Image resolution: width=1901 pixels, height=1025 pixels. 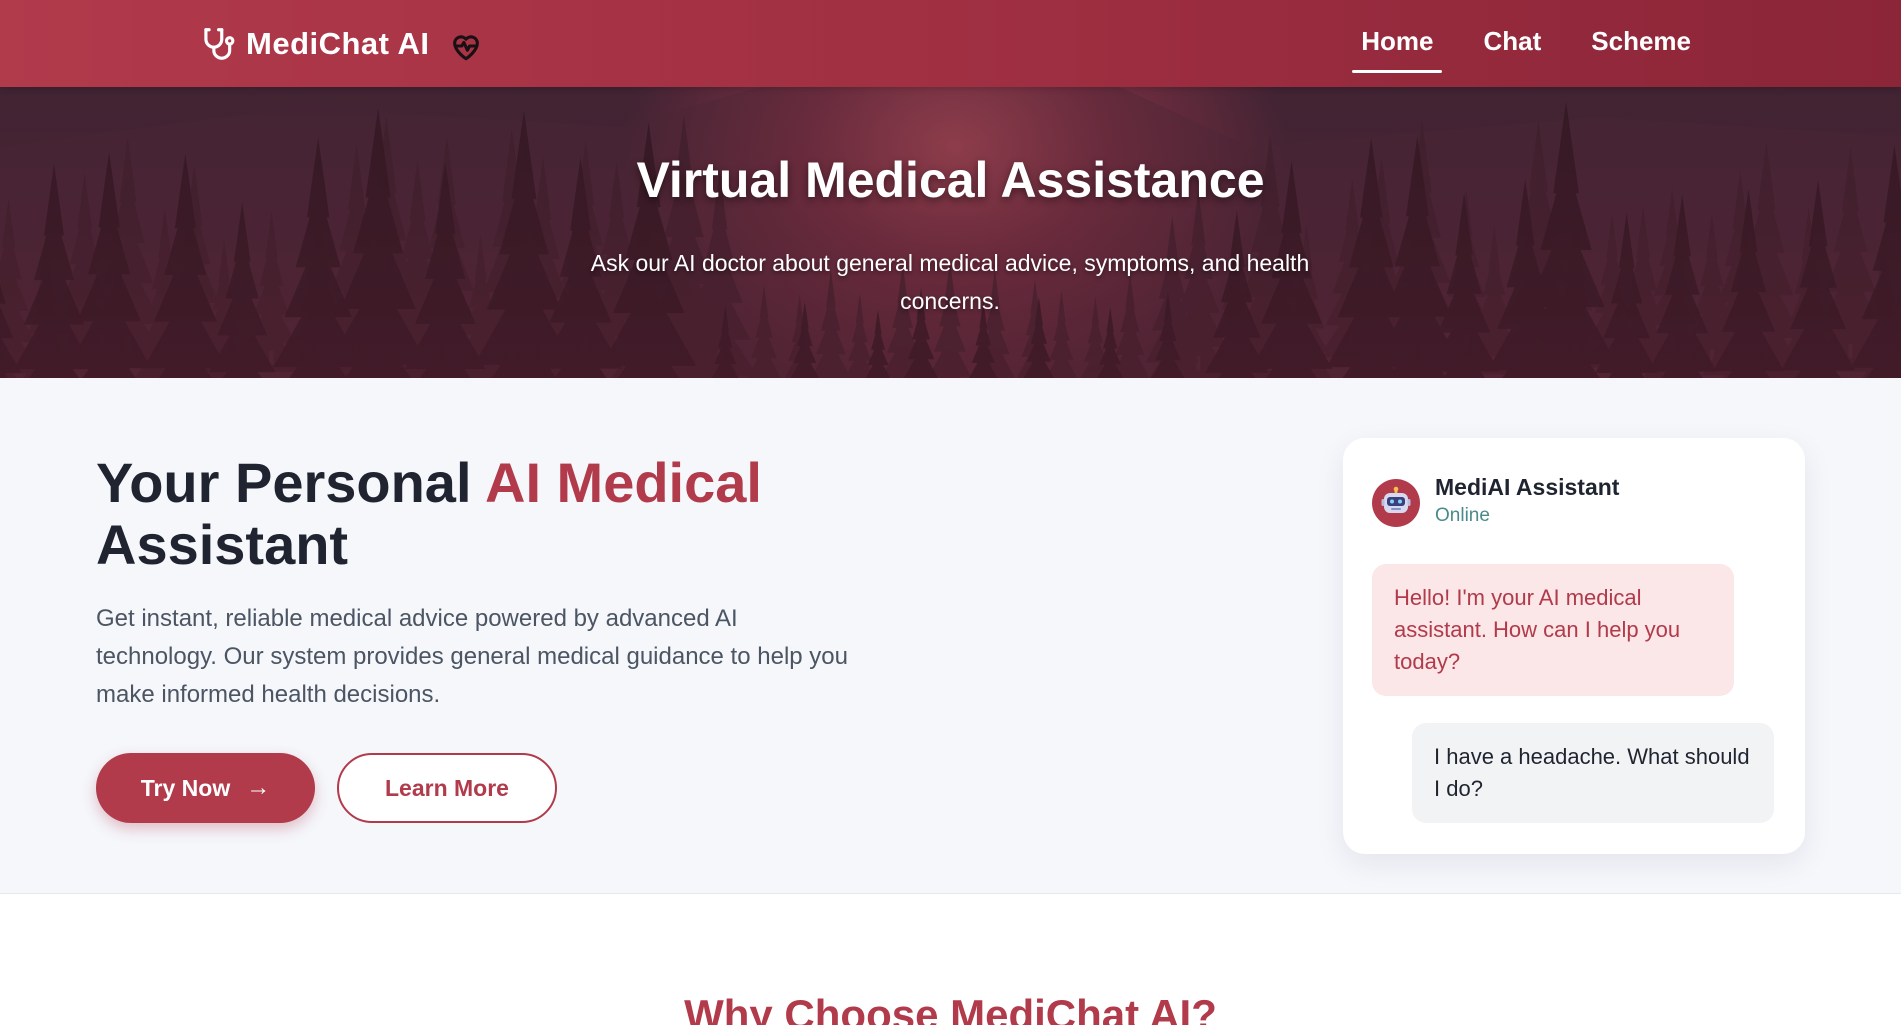 I want to click on learn-more-button: Learn More, so click(x=447, y=788).